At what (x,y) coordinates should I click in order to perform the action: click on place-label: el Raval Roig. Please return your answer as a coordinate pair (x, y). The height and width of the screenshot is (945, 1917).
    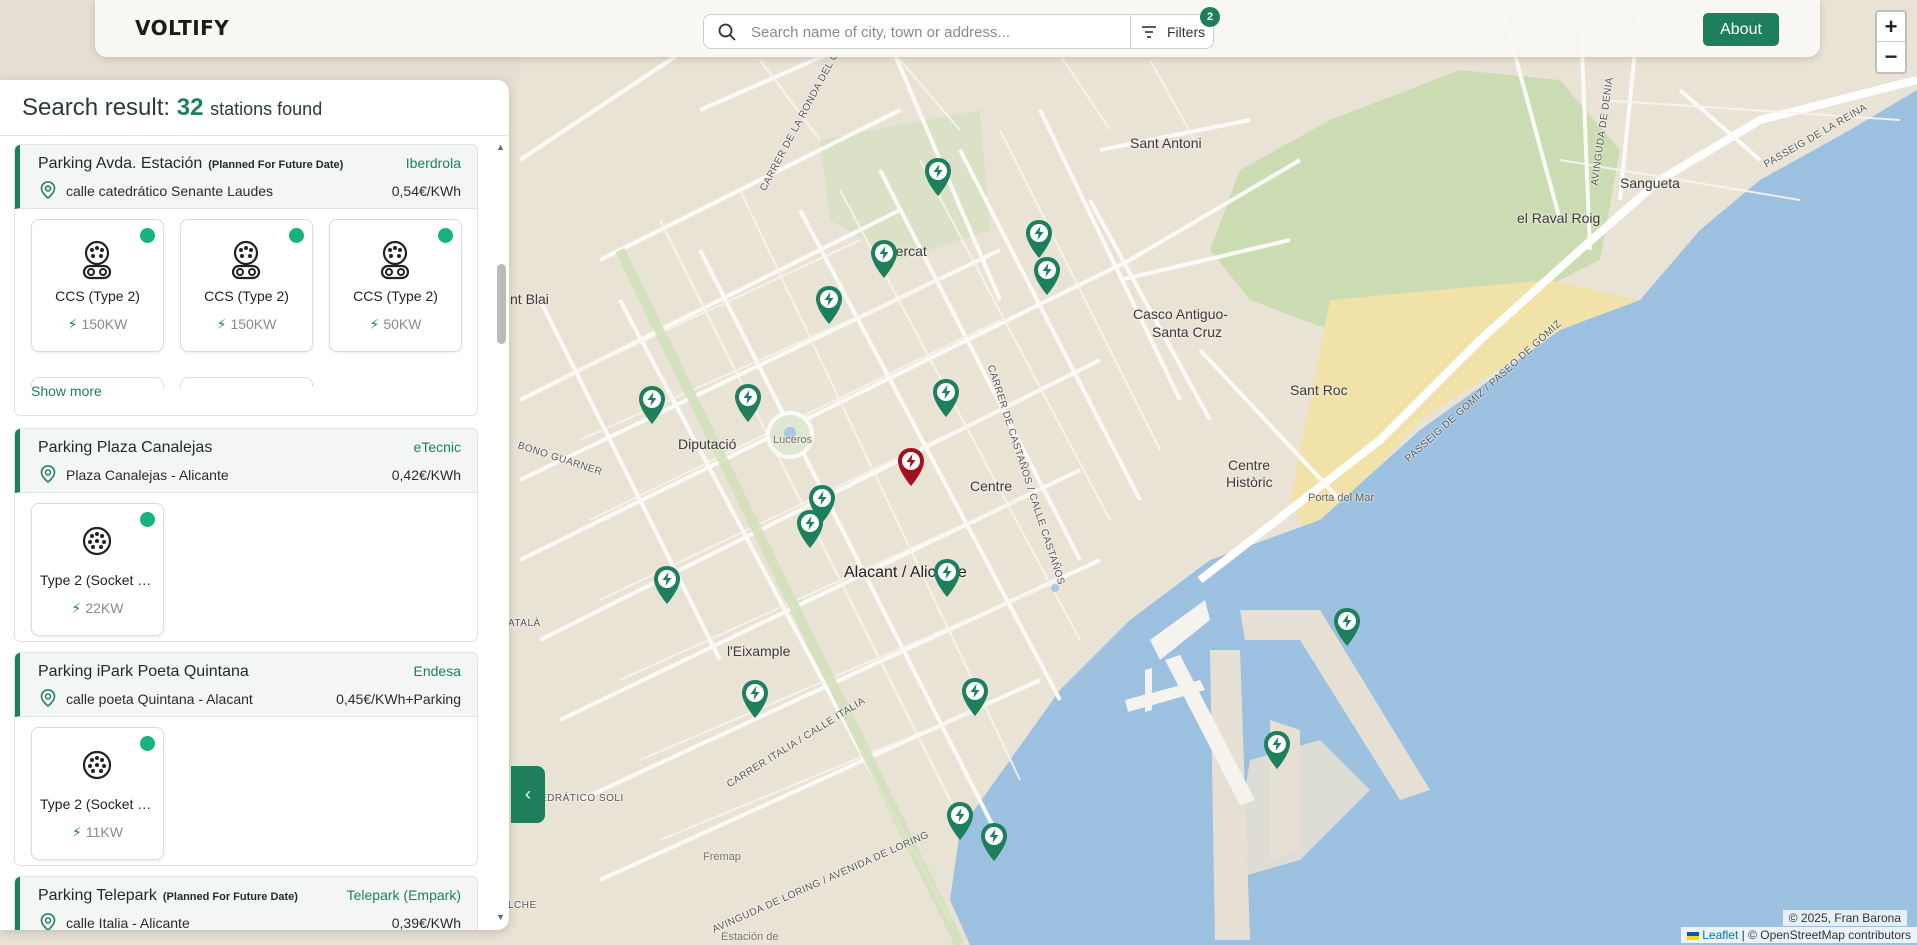
    Looking at the image, I should click on (1559, 218).